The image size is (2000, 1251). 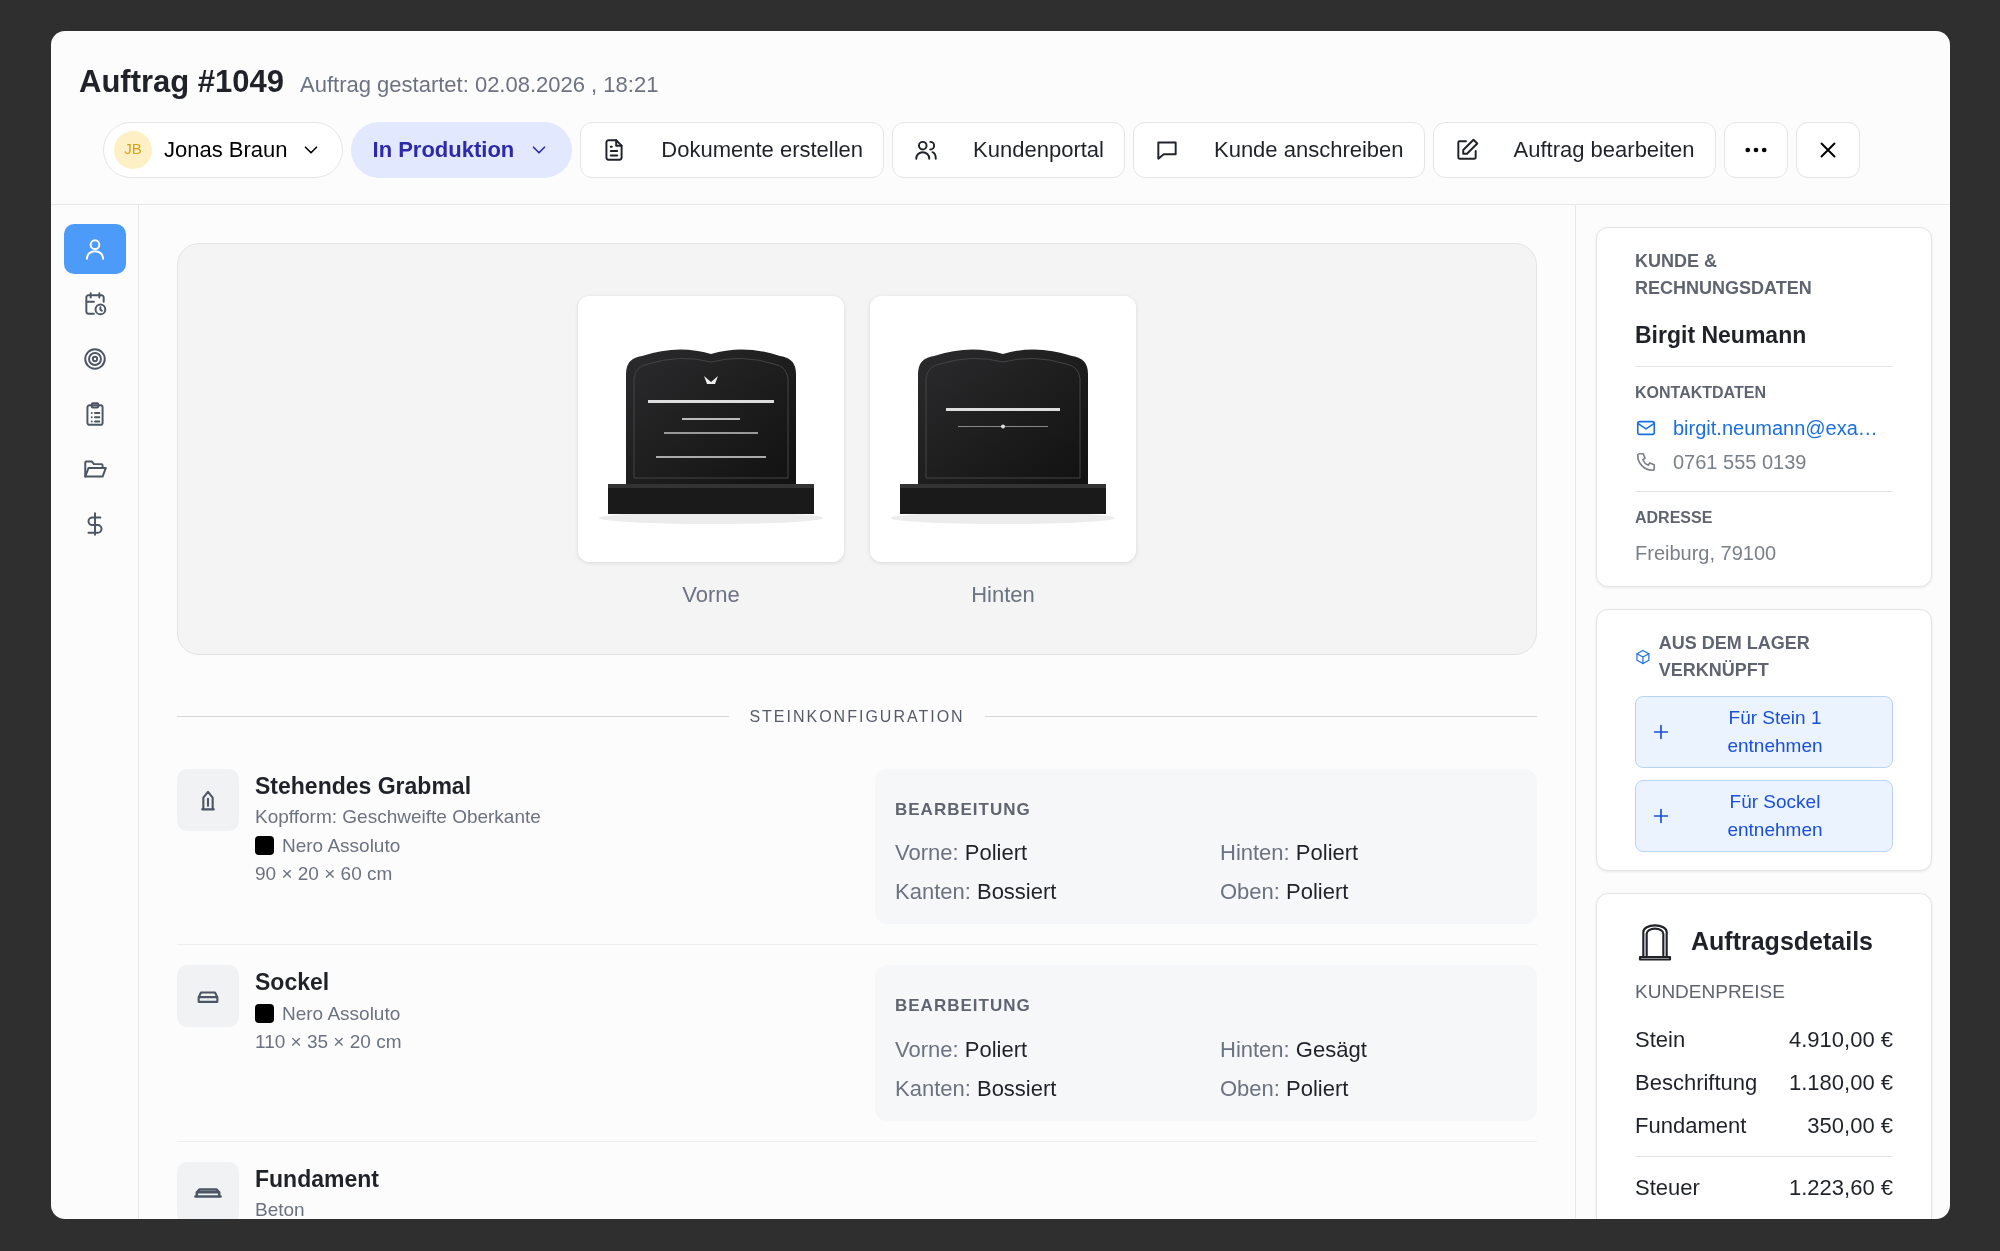 What do you see at coordinates (1827, 149) in the screenshot?
I see `close-button` at bounding box center [1827, 149].